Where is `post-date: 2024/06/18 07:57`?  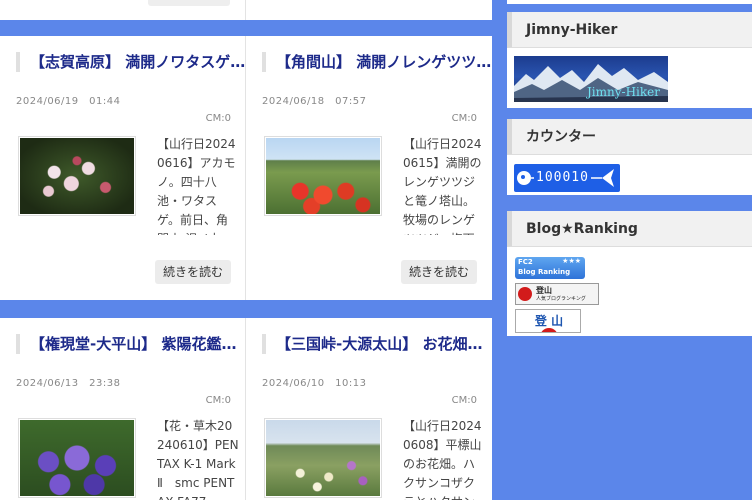 post-date: 2024/06/18 07:57 is located at coordinates (314, 101).